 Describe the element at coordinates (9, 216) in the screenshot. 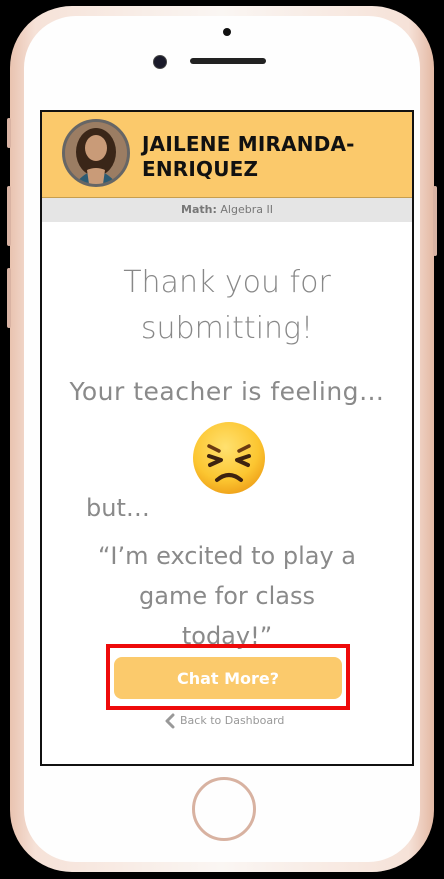

I see `volume-up-button` at that location.